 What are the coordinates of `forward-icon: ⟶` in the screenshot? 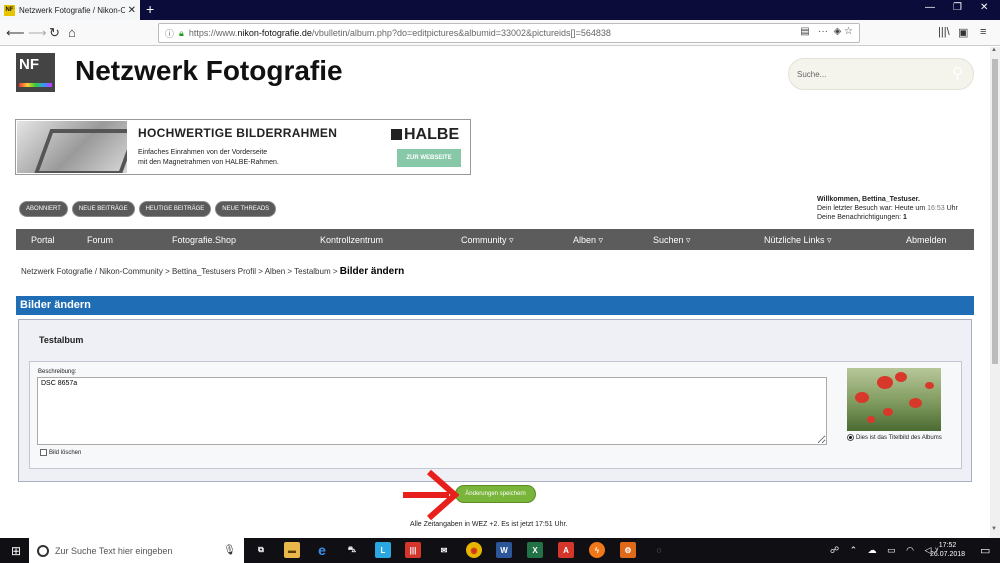 It's located at (37, 33).